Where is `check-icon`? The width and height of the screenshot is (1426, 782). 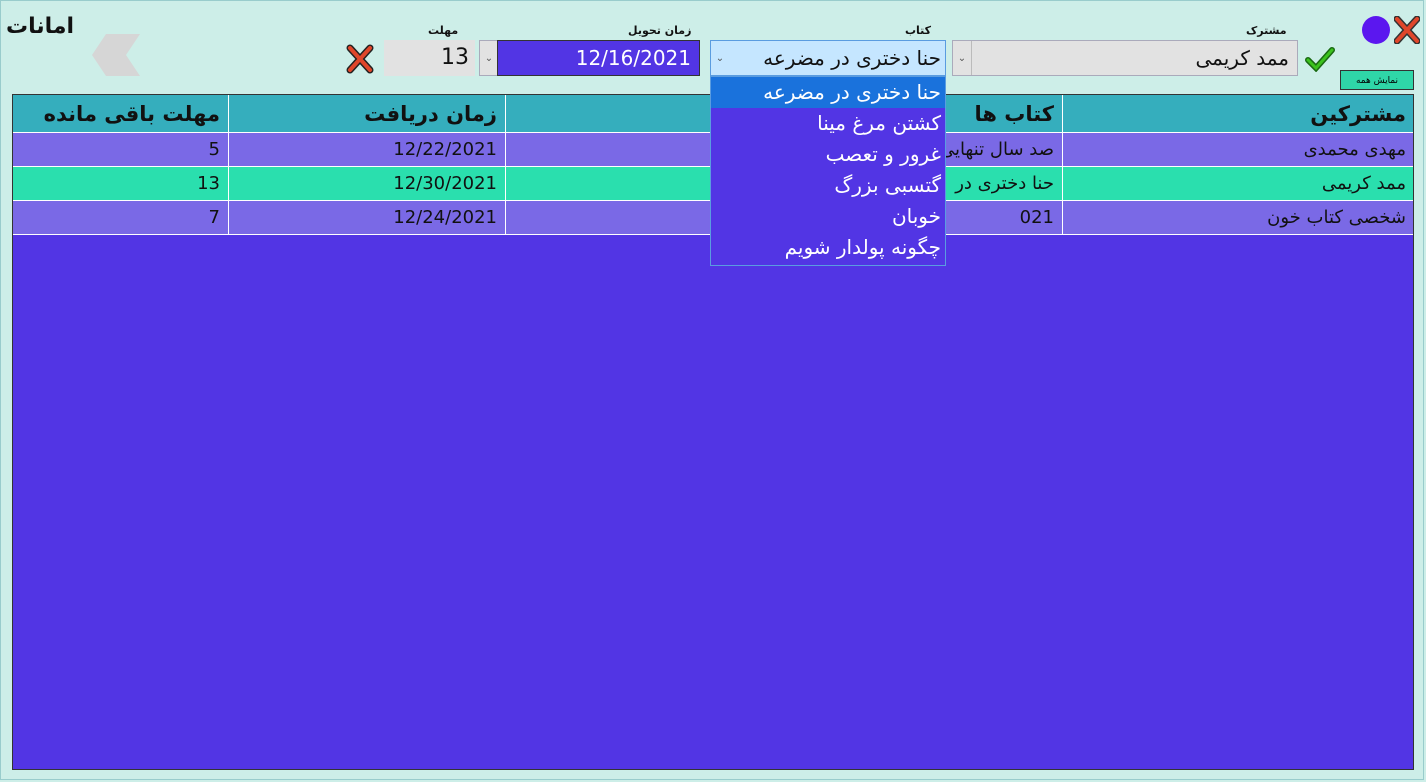
check-icon is located at coordinates (1320, 59).